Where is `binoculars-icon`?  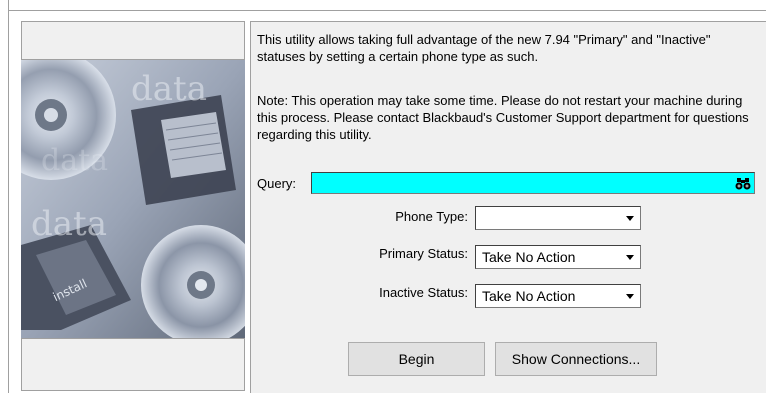 binoculars-icon is located at coordinates (743, 183).